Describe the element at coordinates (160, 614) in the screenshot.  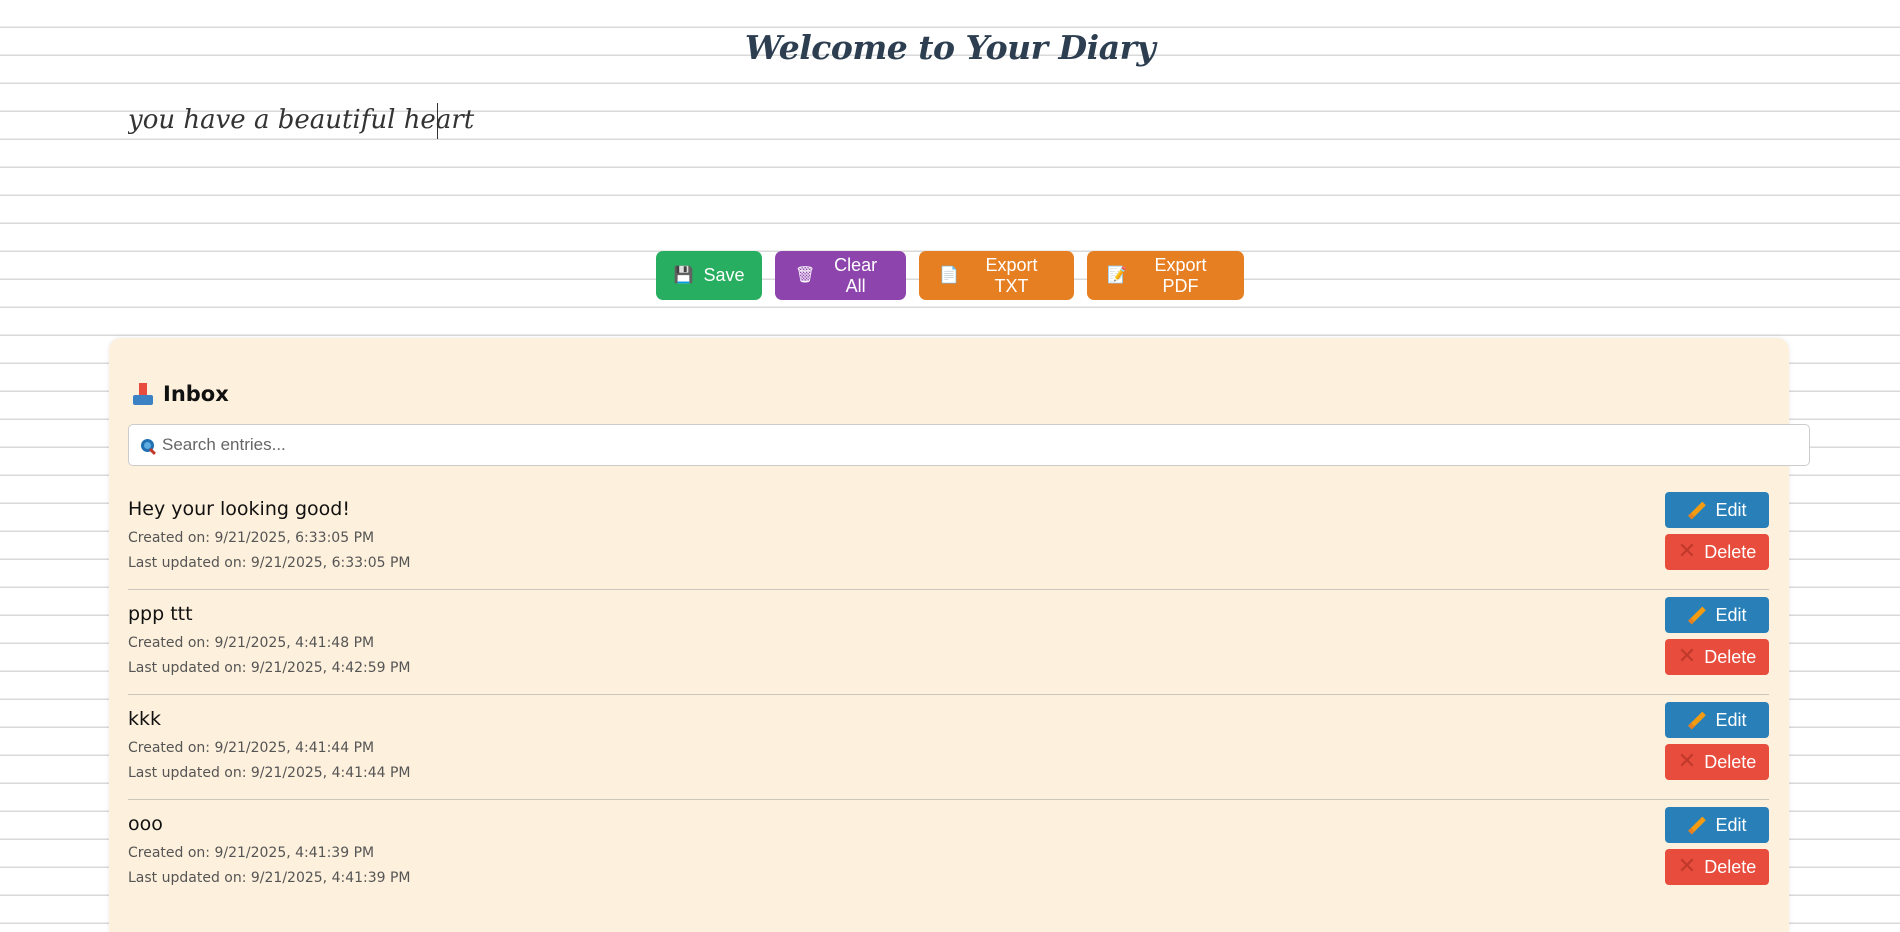
I see `entry-title: ppp ttt` at that location.